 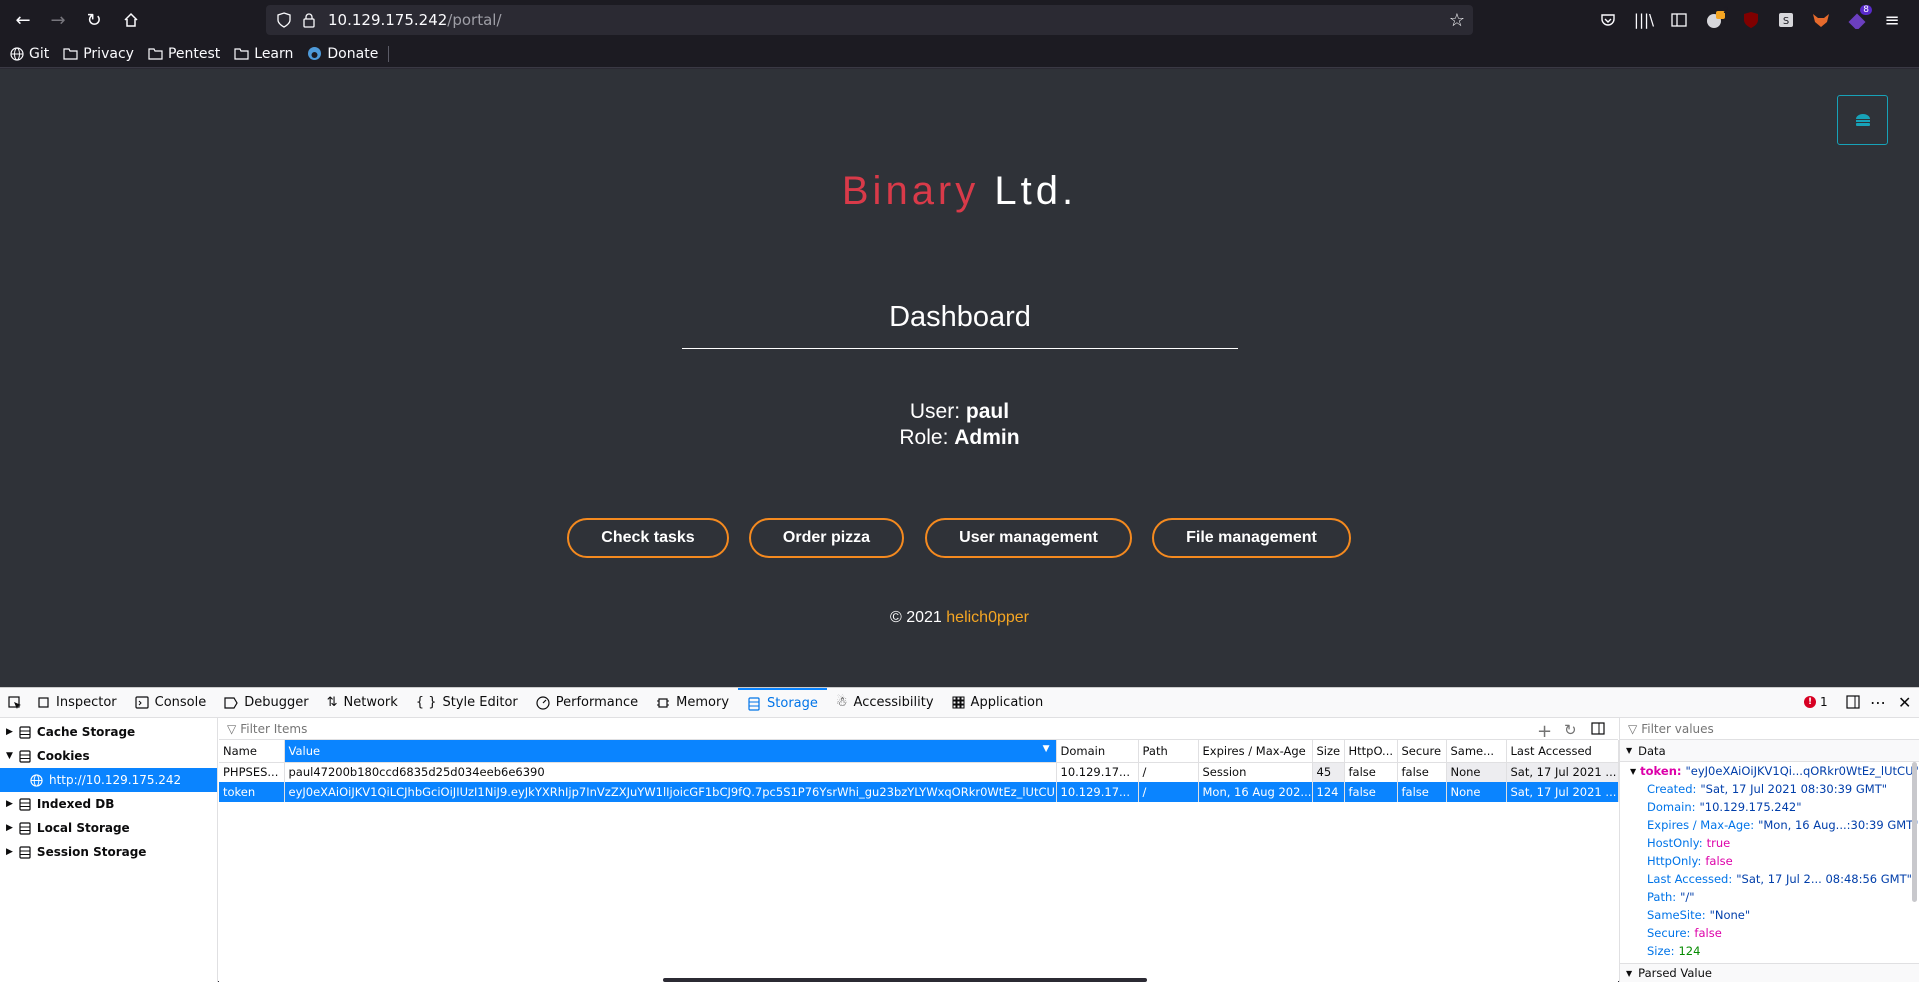 I want to click on extension-purple-icon: 8, so click(x=1857, y=19).